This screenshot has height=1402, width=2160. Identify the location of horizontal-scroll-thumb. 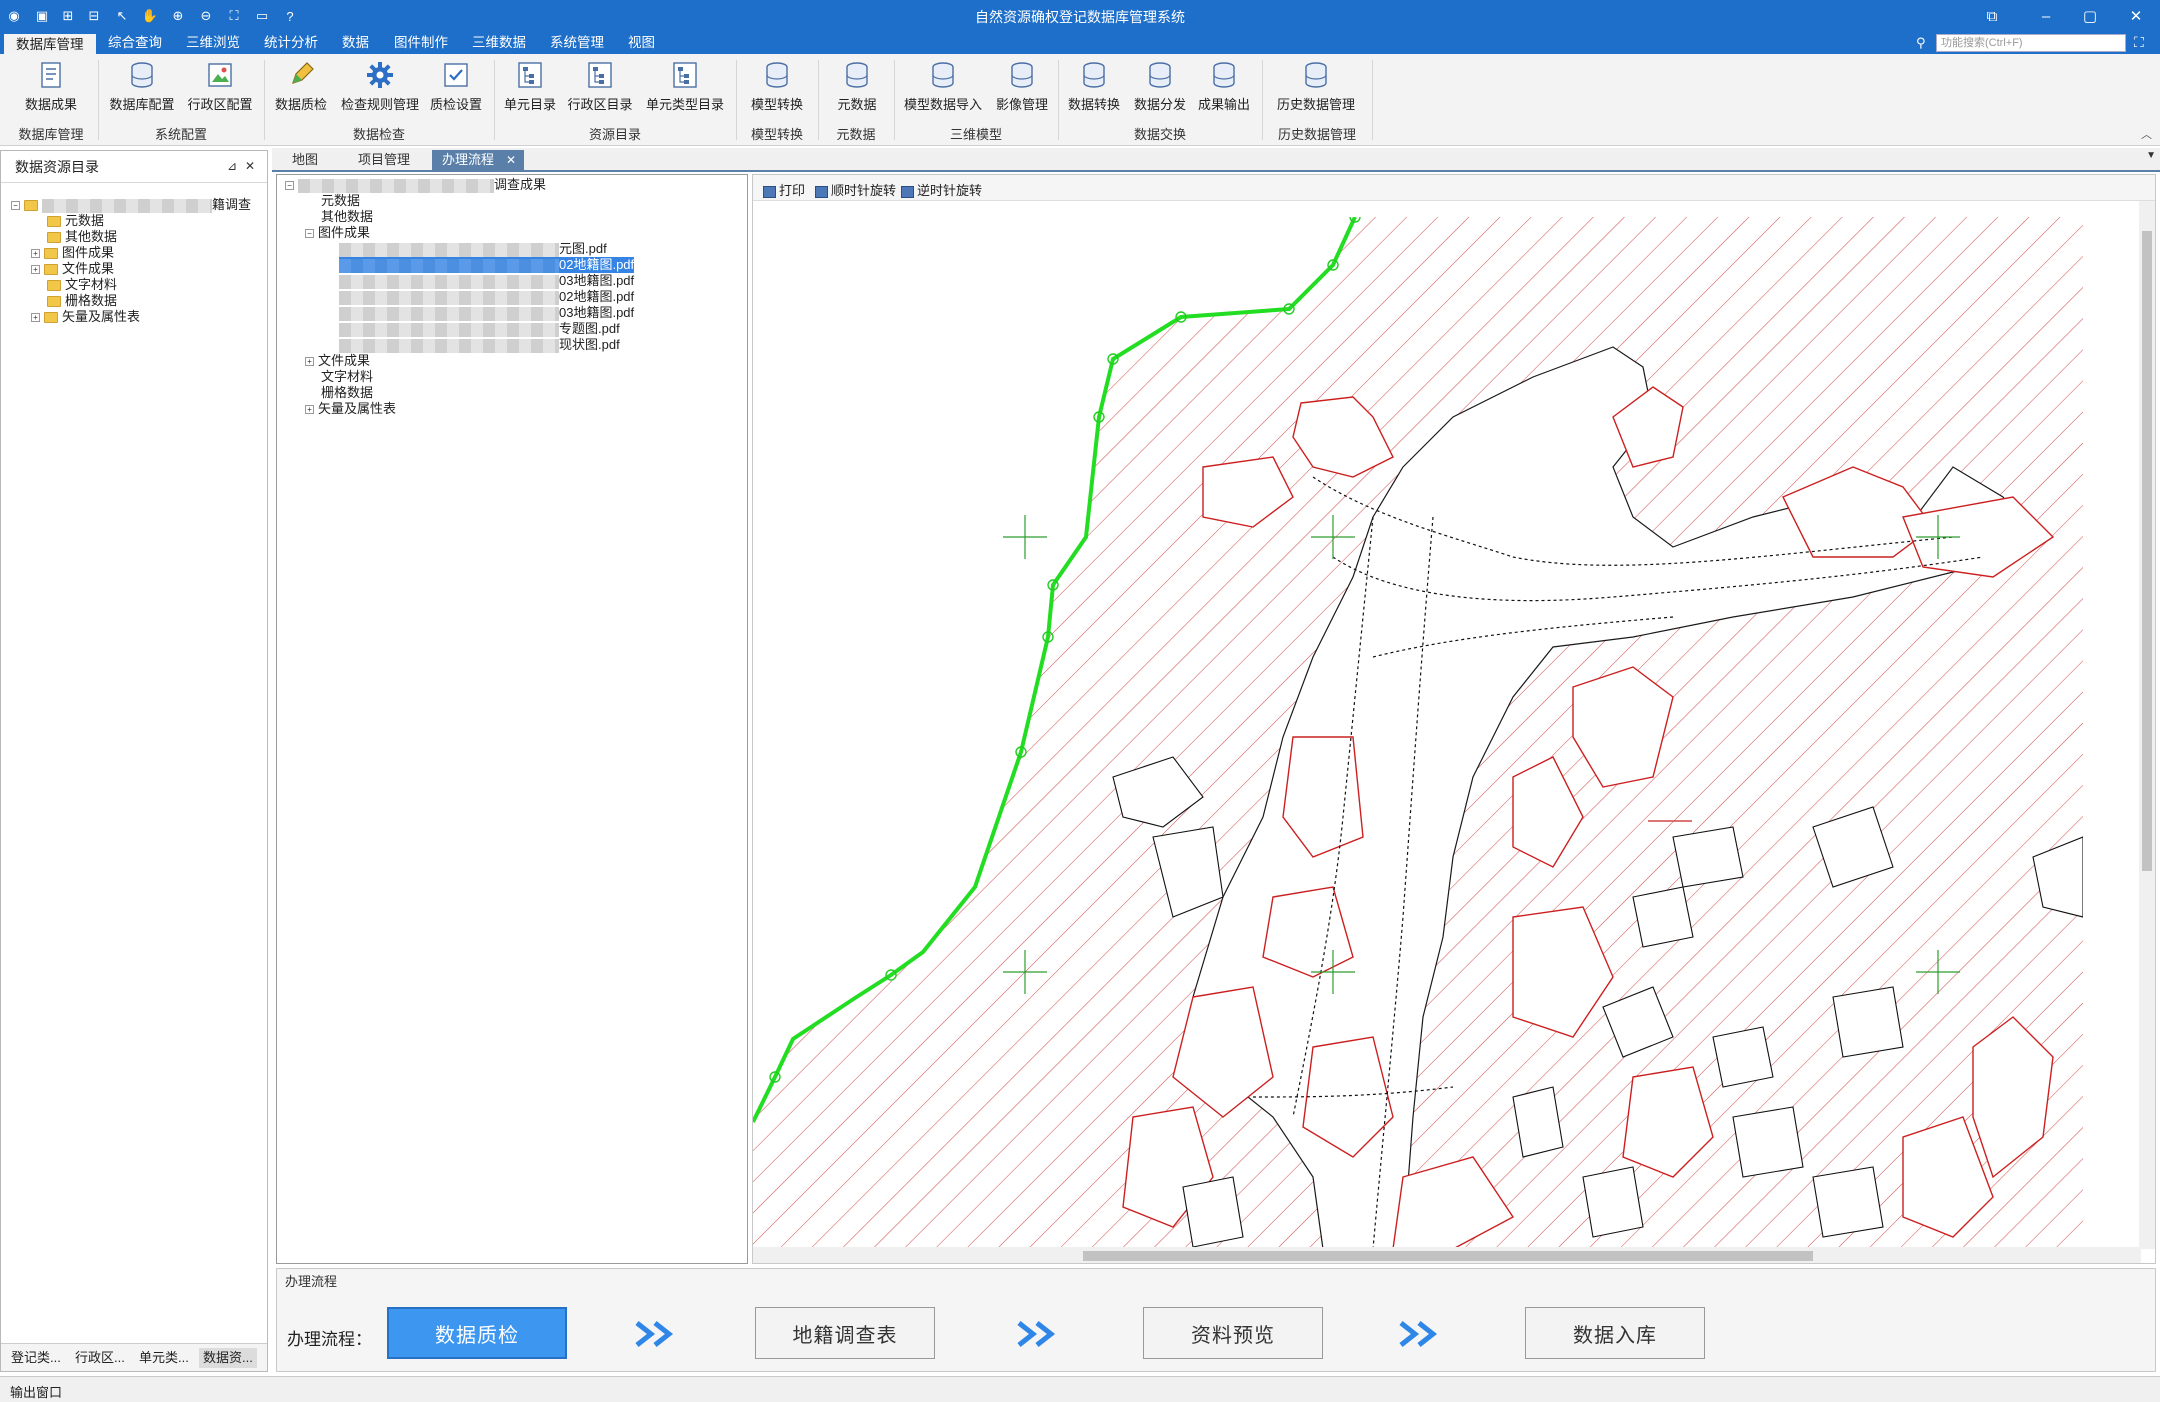
(1448, 1256).